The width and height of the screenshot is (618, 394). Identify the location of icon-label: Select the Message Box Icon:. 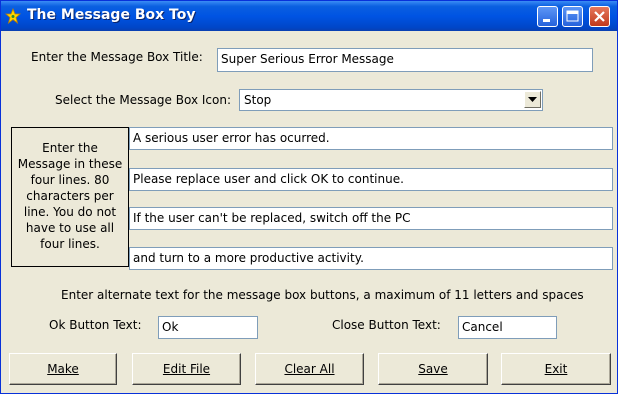
(143, 100).